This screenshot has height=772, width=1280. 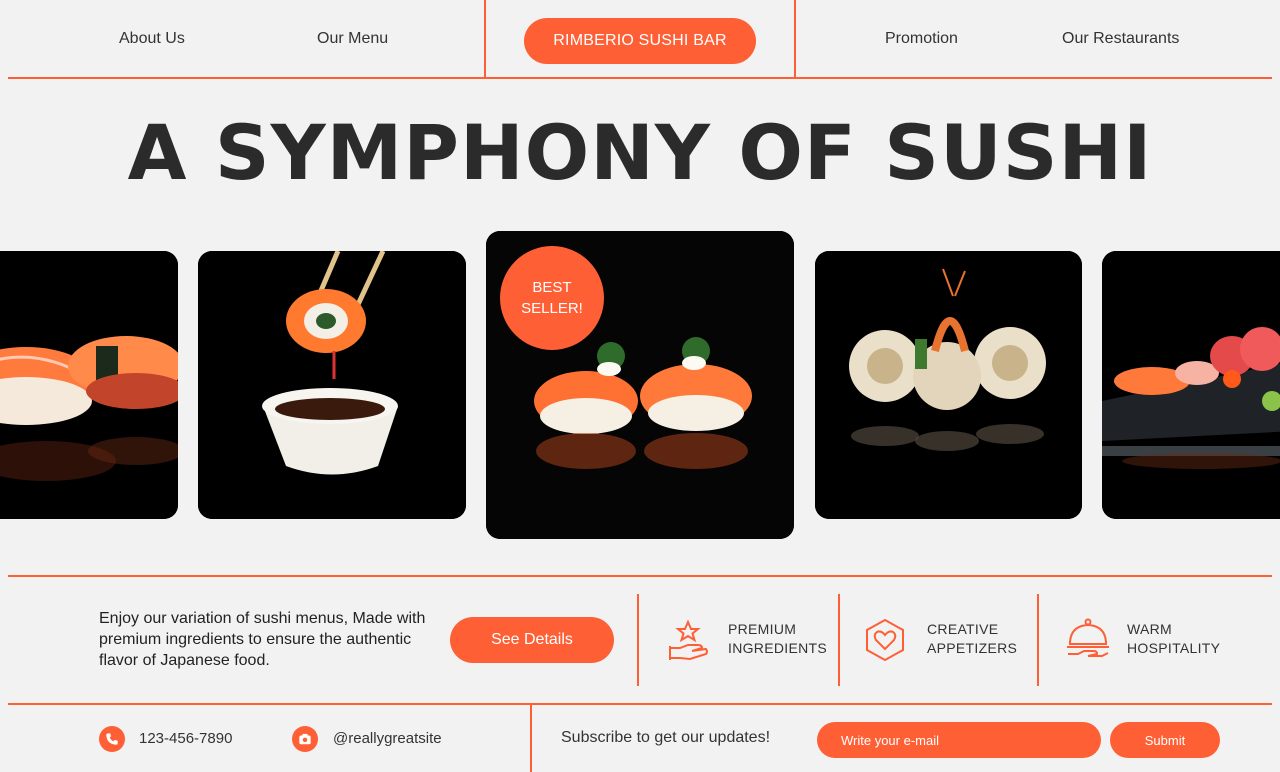 What do you see at coordinates (332, 385) in the screenshot?
I see `gallery-image-chopsticks-roll` at bounding box center [332, 385].